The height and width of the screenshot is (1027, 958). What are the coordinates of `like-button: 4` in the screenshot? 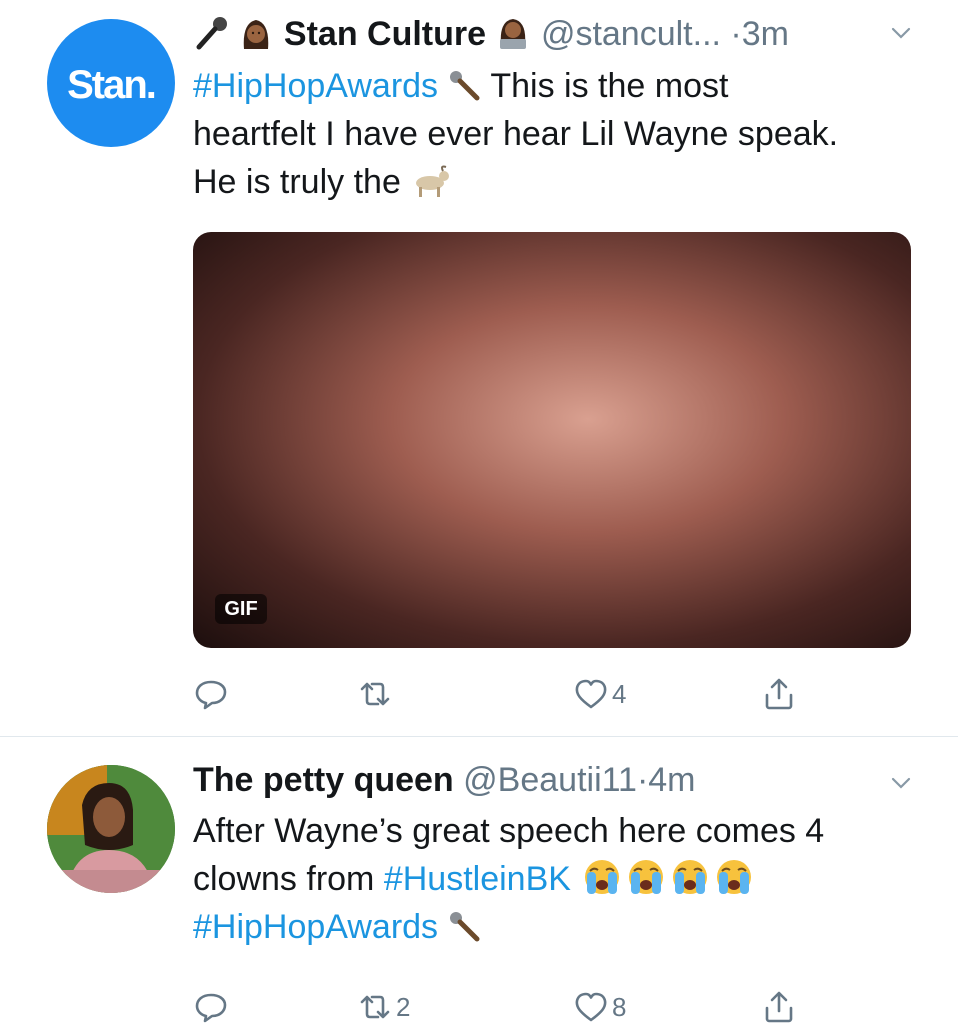 It's located at (600, 694).